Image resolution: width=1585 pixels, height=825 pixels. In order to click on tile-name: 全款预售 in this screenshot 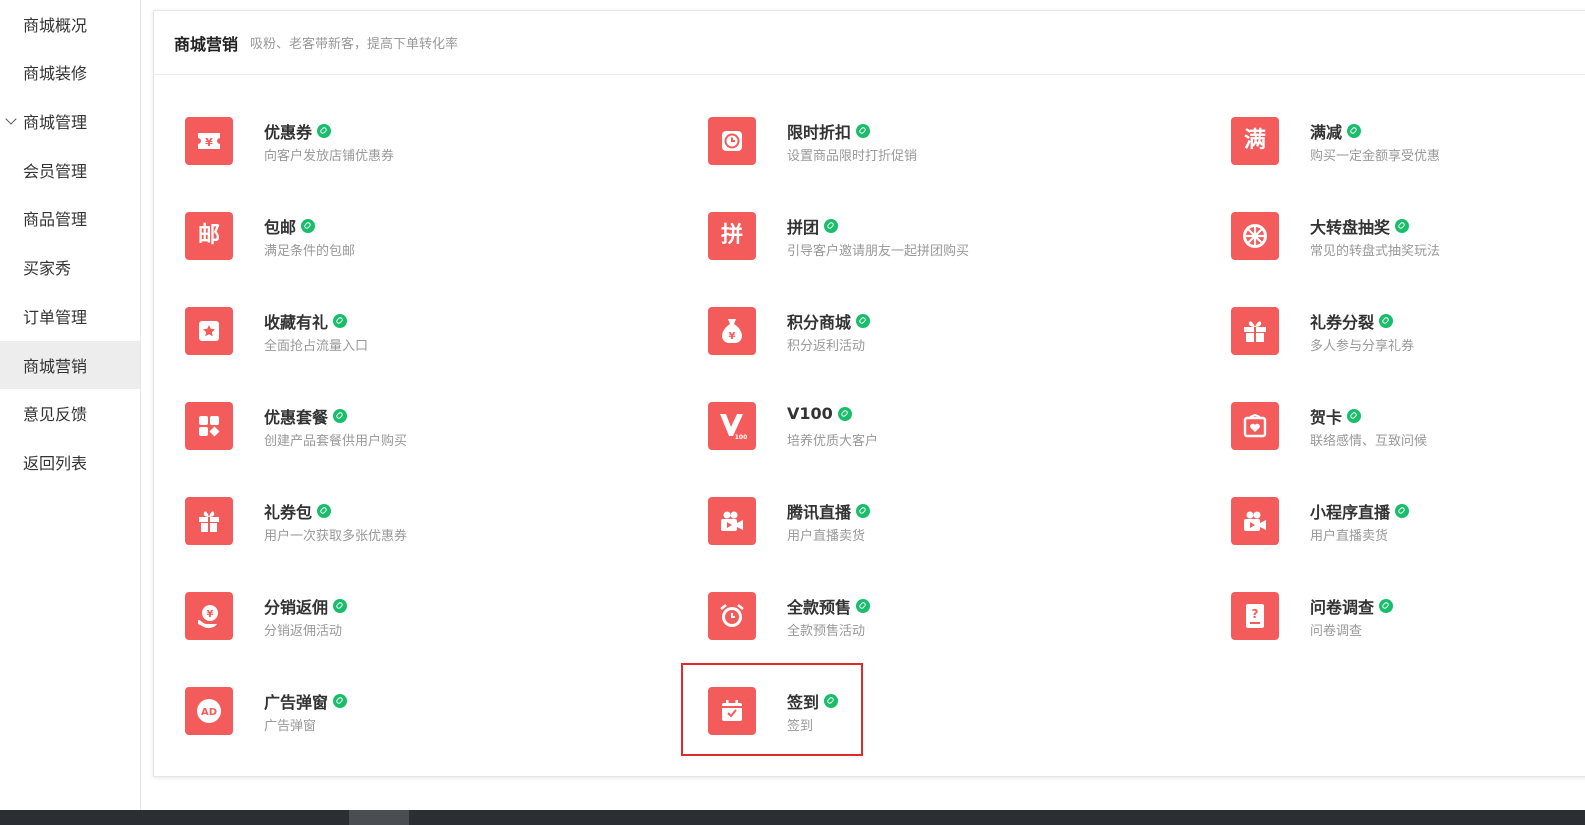, I will do `click(819, 607)`.